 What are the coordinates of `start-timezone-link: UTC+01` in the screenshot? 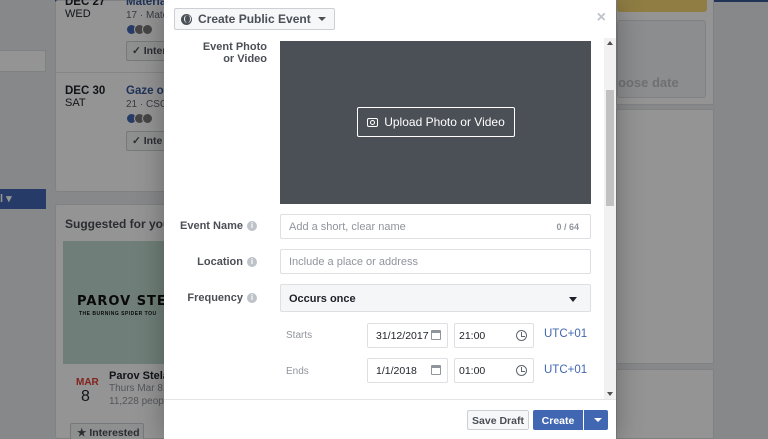 It's located at (565, 334).